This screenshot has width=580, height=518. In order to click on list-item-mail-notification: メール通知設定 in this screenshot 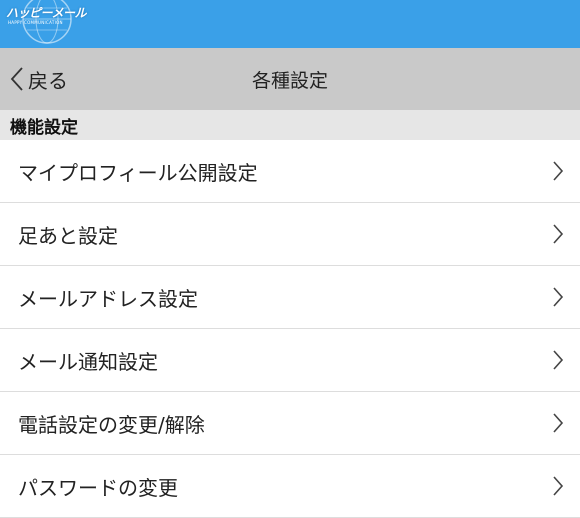, I will do `click(290, 360)`.